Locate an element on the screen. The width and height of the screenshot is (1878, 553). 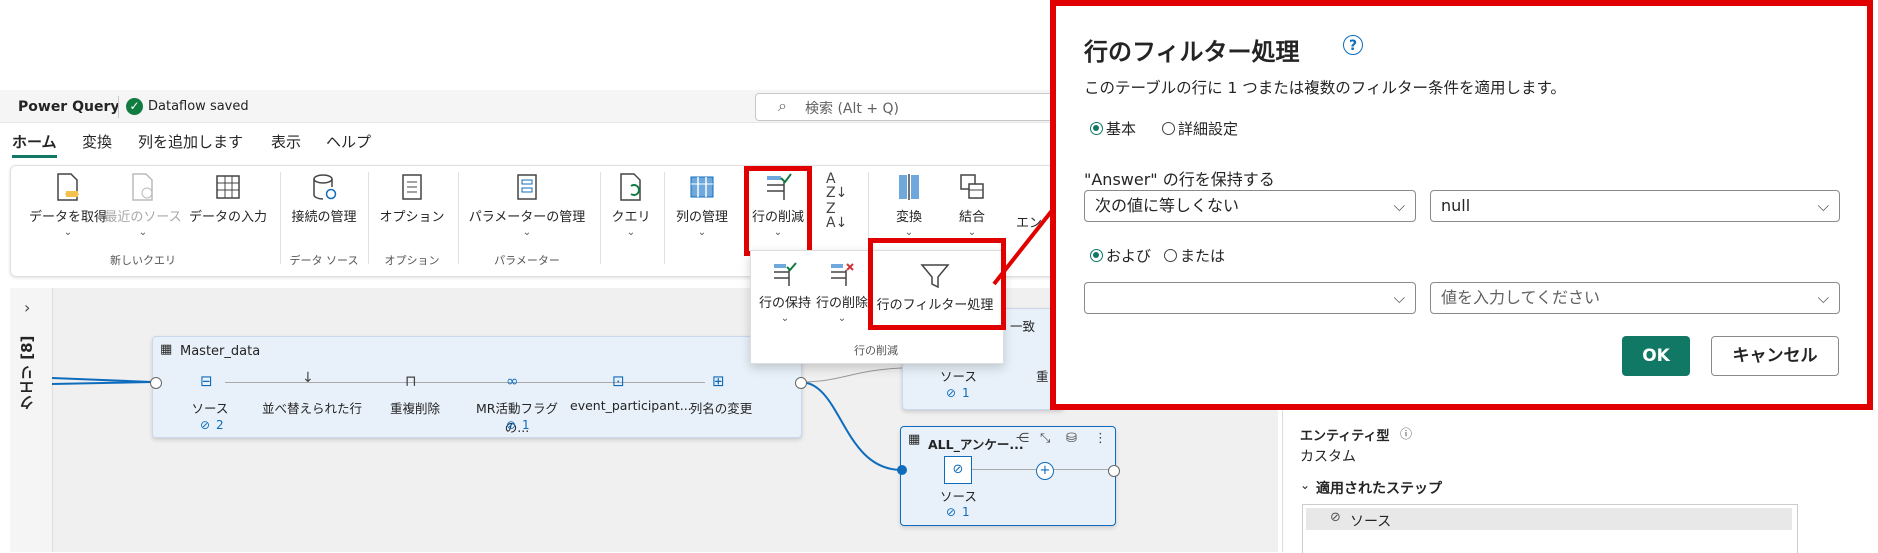
step-remove-duplicates: 重複削除 is located at coordinates (415, 407).